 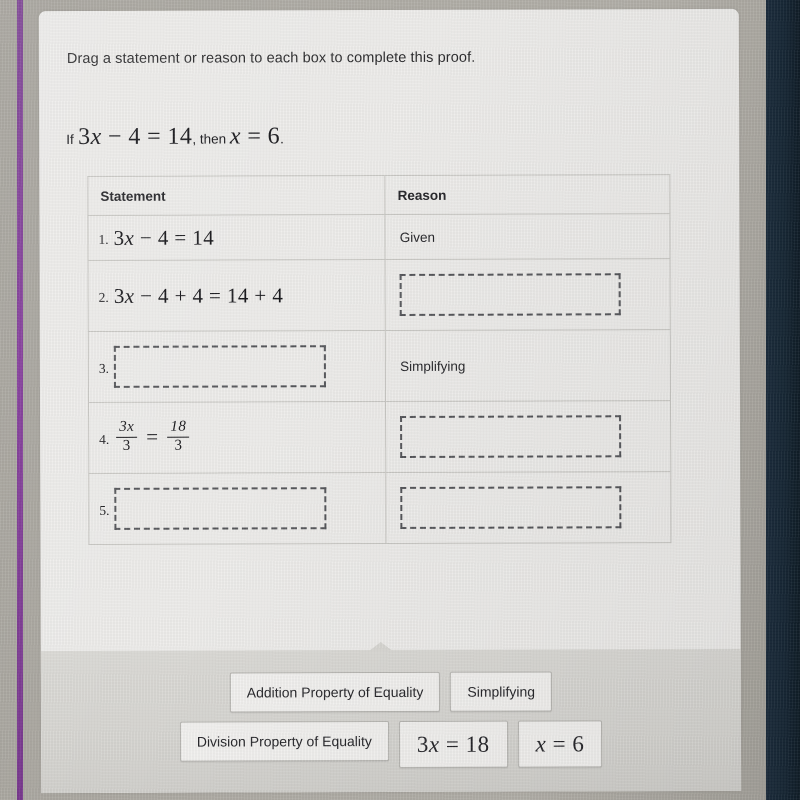 I want to click on reason-cell-3: Simplifying, so click(x=528, y=365).